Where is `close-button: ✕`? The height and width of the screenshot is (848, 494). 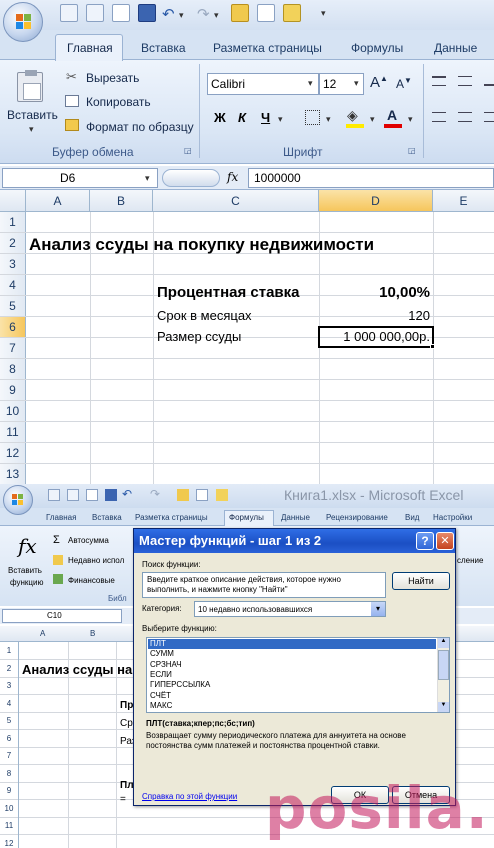
close-button: ✕ is located at coordinates (445, 541).